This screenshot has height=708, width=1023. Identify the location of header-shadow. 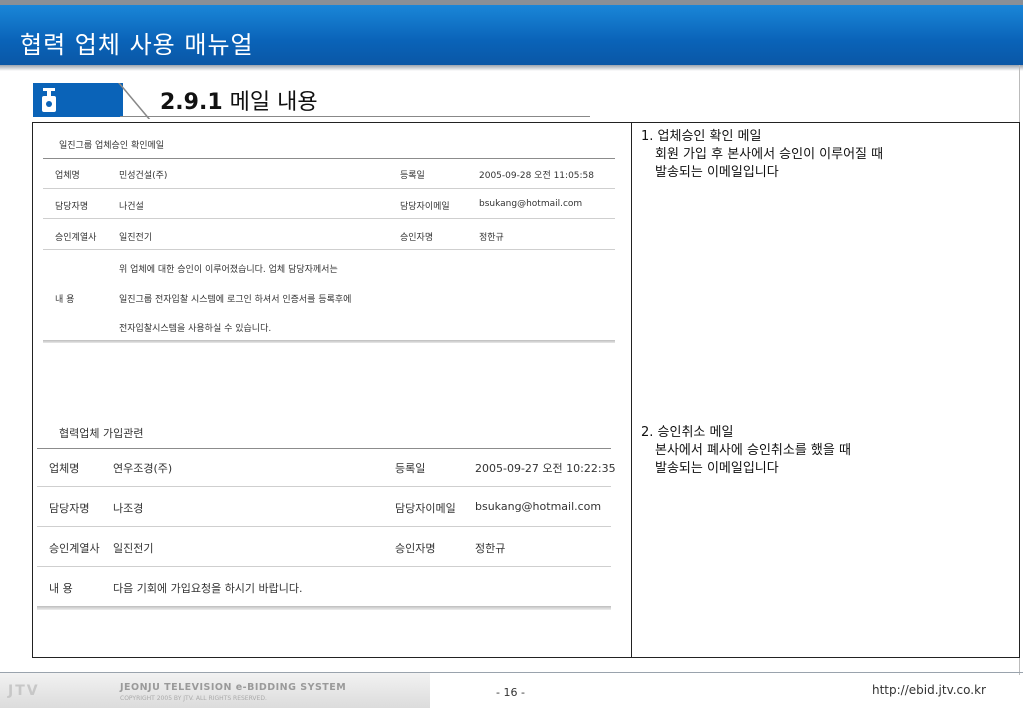
(511, 68).